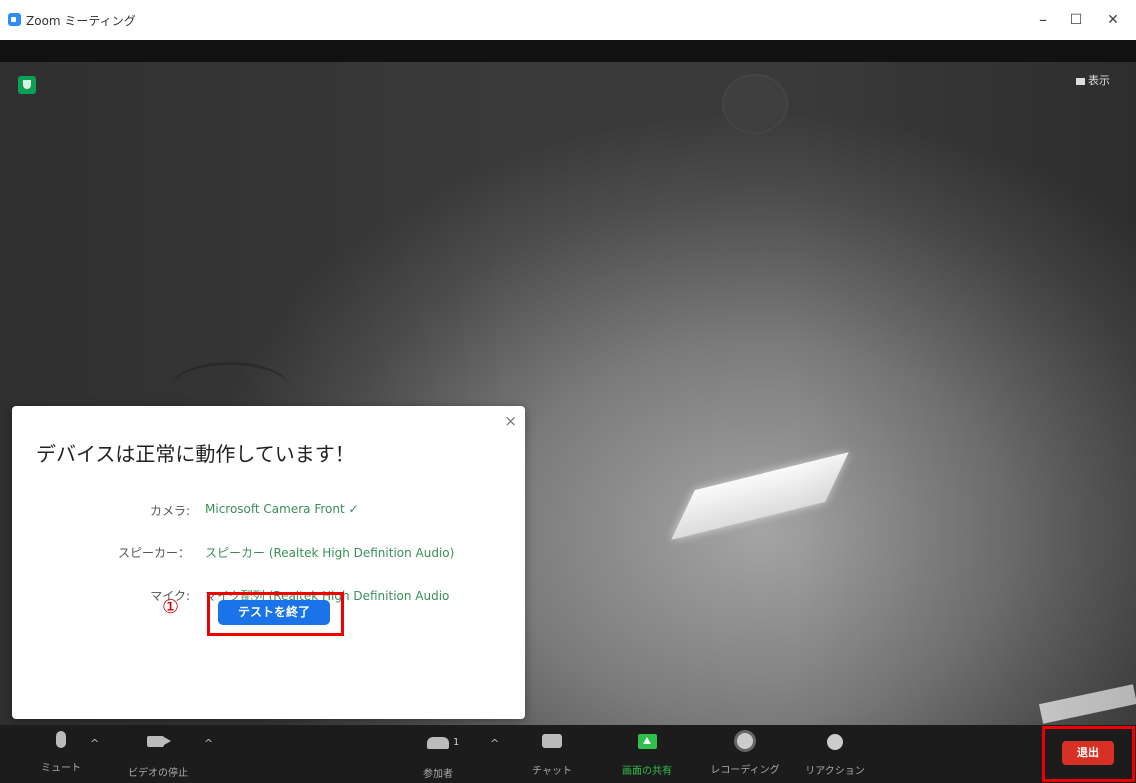 The height and width of the screenshot is (783, 1136). I want to click on video-camera-icon, so click(158, 741).